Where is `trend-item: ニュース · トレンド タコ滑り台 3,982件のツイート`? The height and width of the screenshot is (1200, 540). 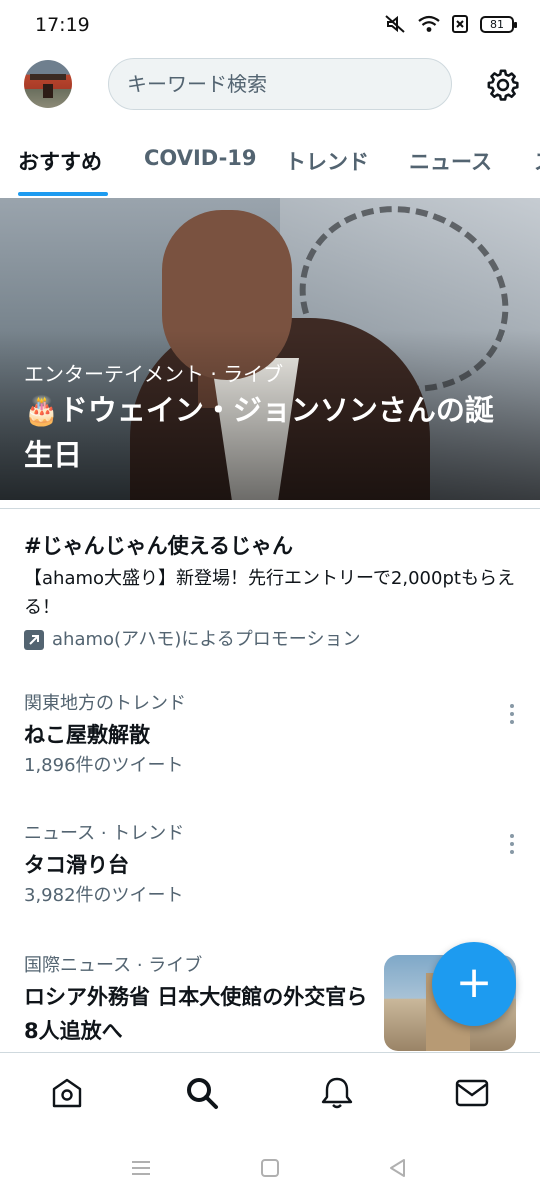
trend-item: ニュース · トレンド タコ滑り台 3,982件のツイート is located at coordinates (272, 865).